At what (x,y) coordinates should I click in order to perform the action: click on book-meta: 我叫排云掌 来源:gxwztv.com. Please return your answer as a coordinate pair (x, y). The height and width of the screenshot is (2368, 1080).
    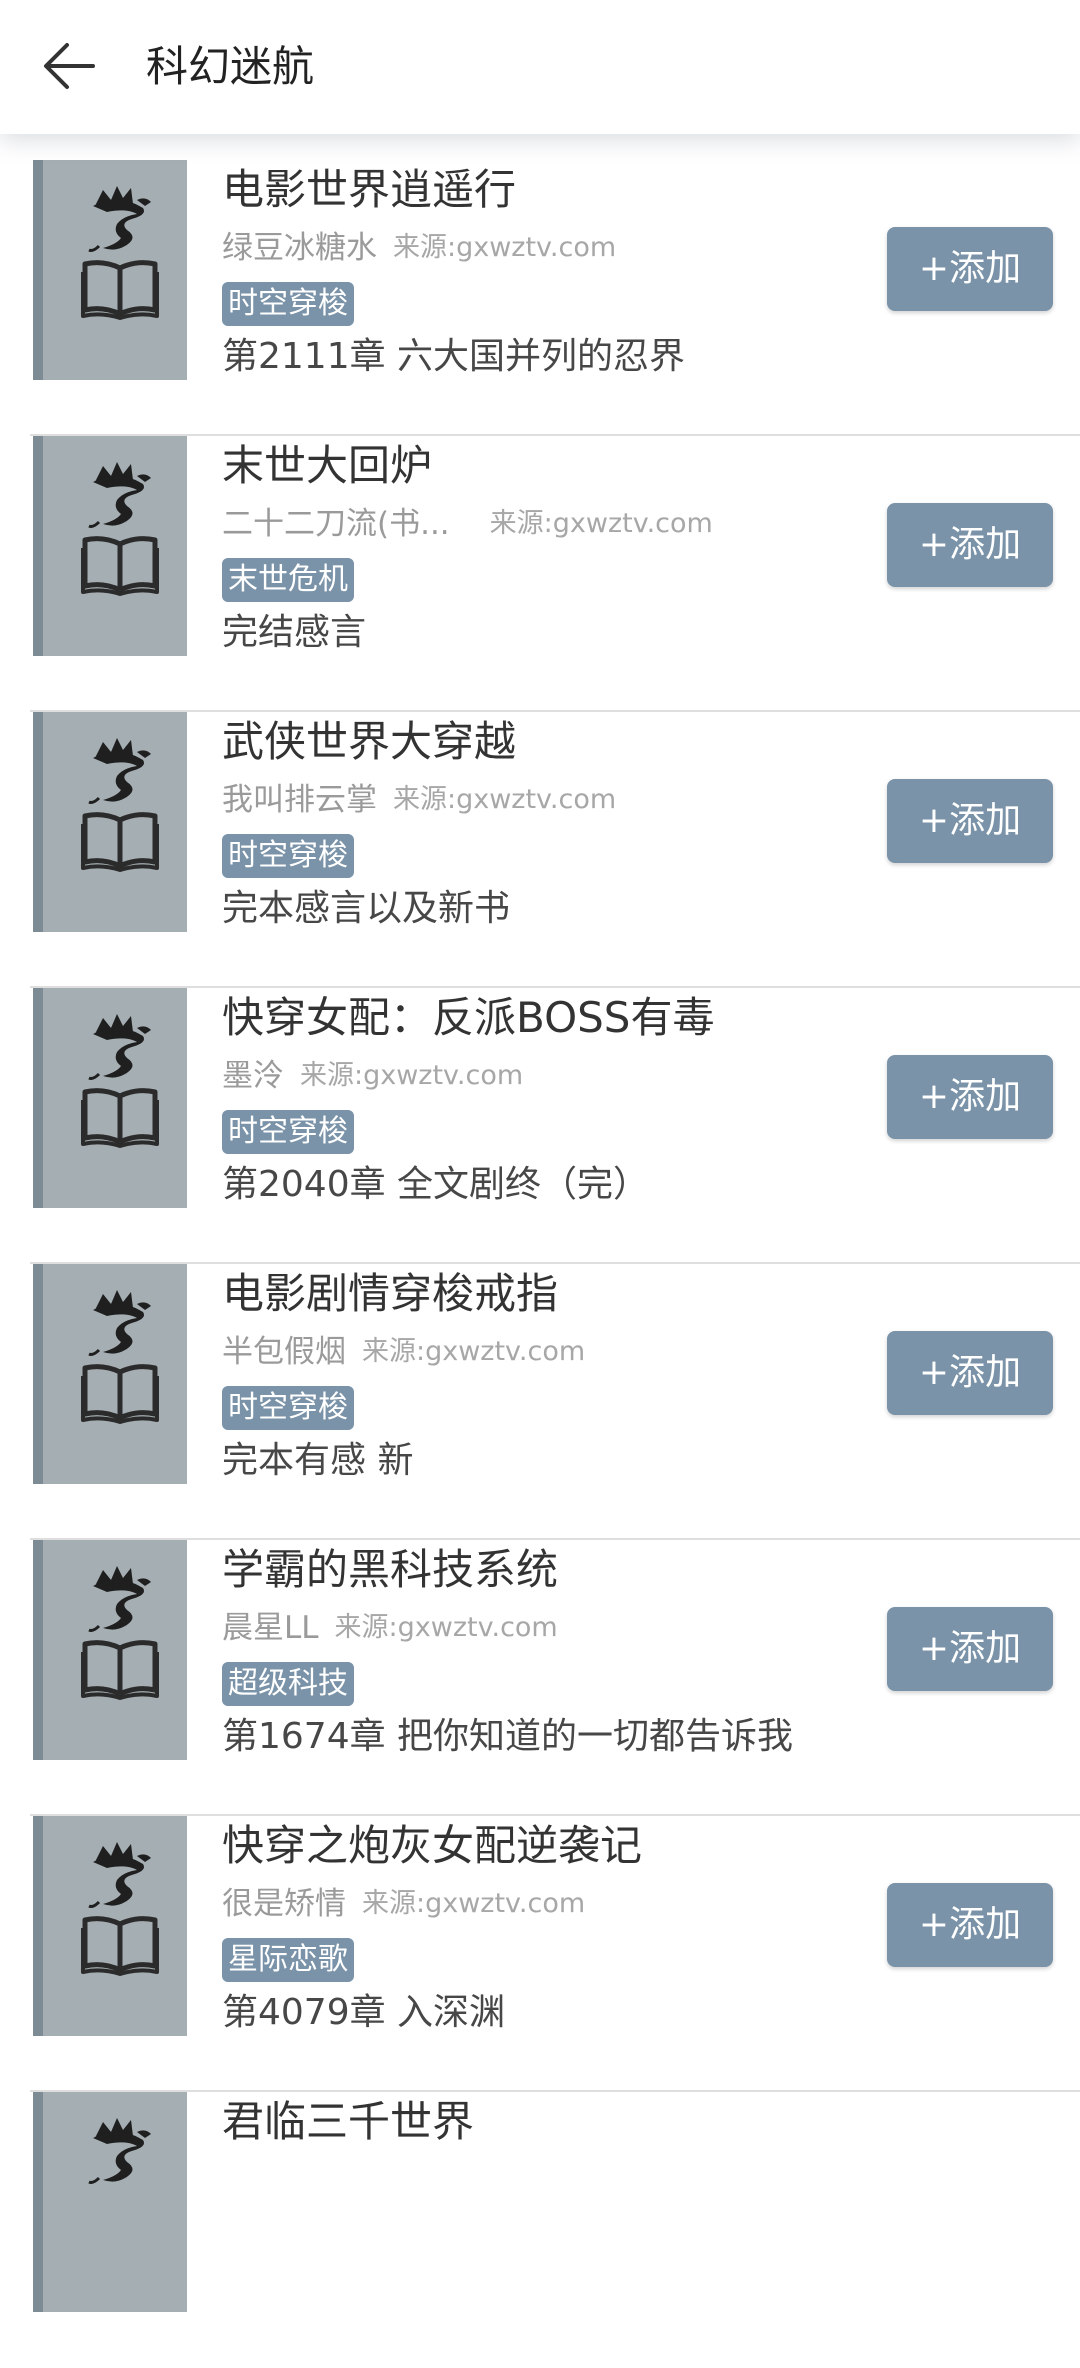
    Looking at the image, I should click on (419, 800).